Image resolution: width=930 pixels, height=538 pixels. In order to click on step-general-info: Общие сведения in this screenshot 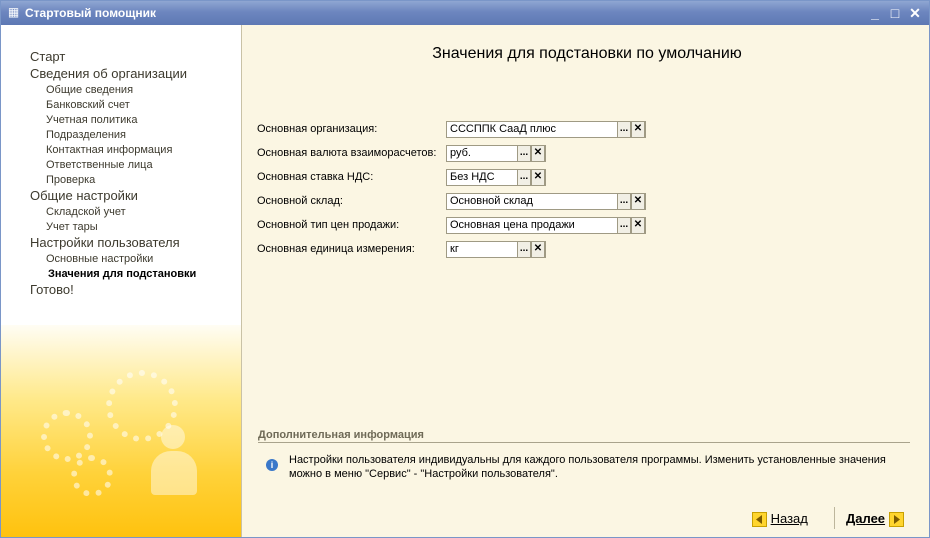, I will do `click(89, 90)`.